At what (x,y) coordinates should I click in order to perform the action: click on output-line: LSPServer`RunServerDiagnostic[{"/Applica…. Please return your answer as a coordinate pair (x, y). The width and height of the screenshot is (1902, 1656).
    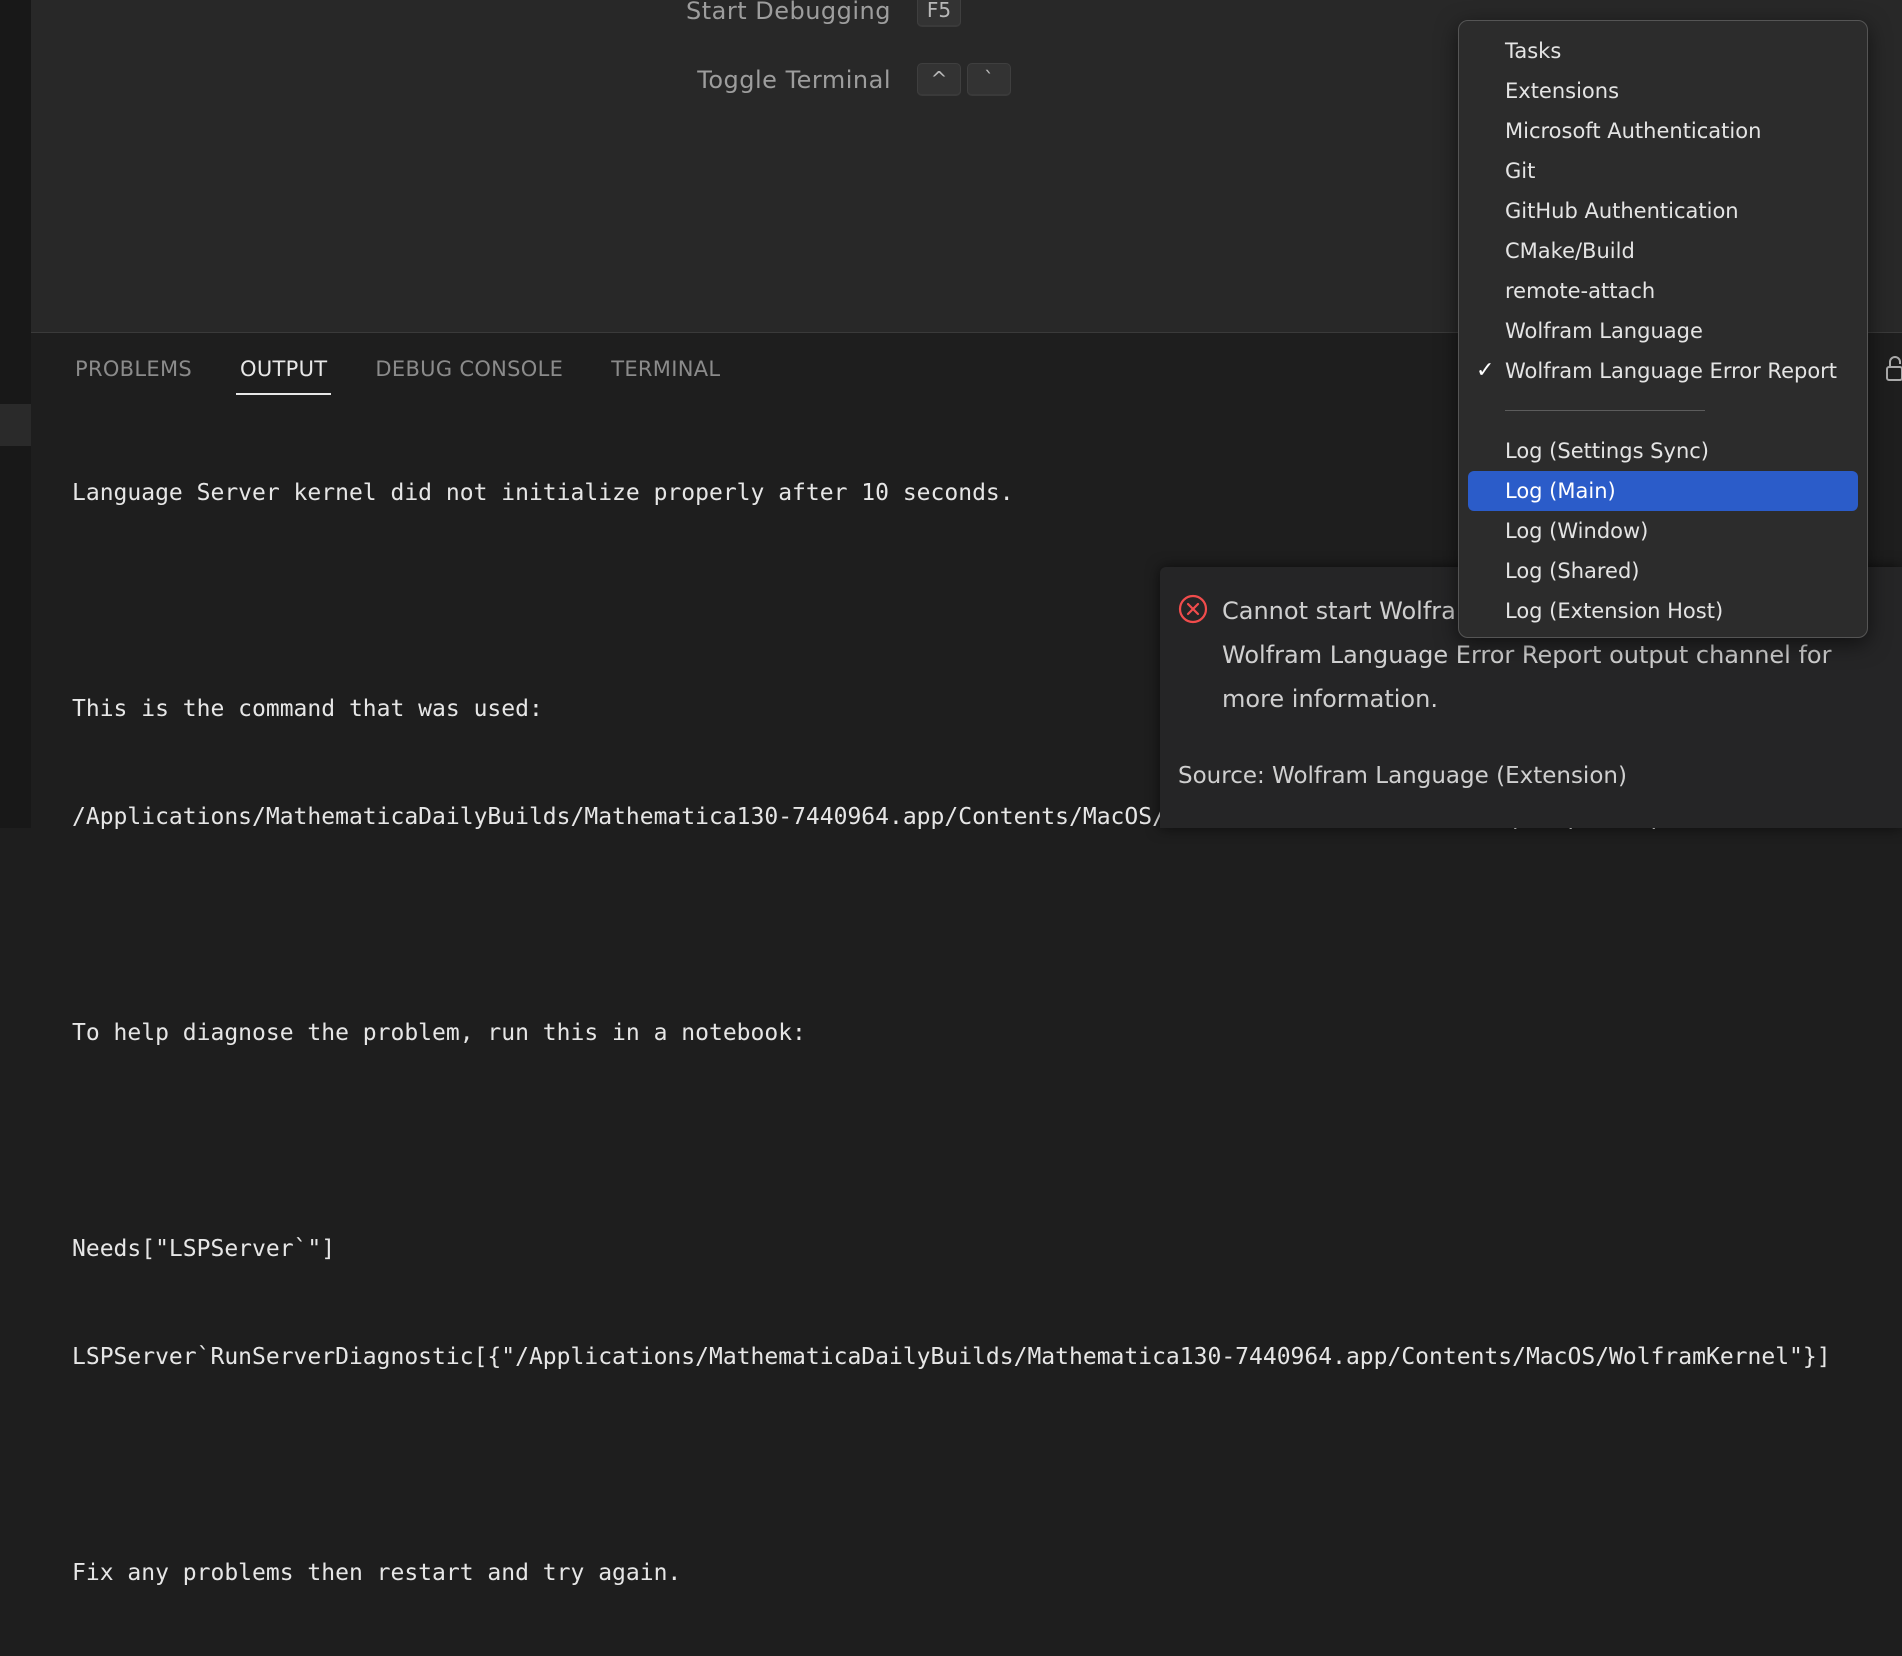
    Looking at the image, I should click on (972, 1357).